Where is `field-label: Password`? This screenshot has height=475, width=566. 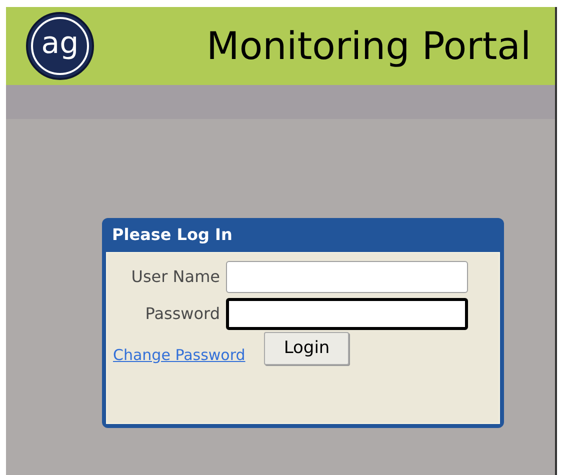 field-label: Password is located at coordinates (182, 314).